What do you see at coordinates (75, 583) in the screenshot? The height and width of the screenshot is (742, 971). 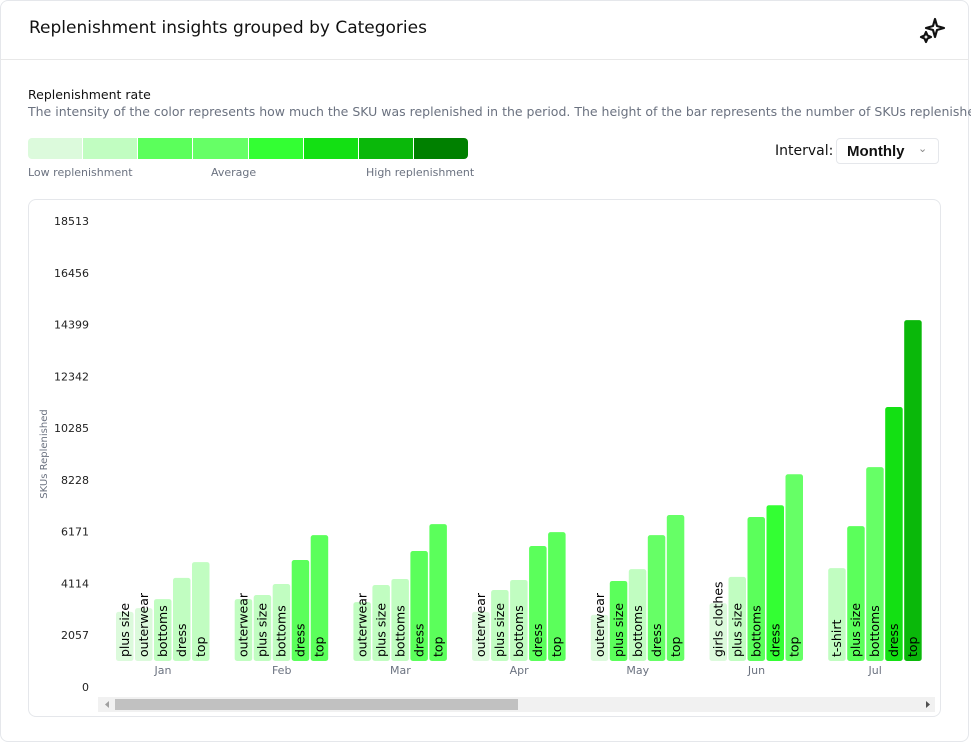 I see `y-tick-label: 4114` at bounding box center [75, 583].